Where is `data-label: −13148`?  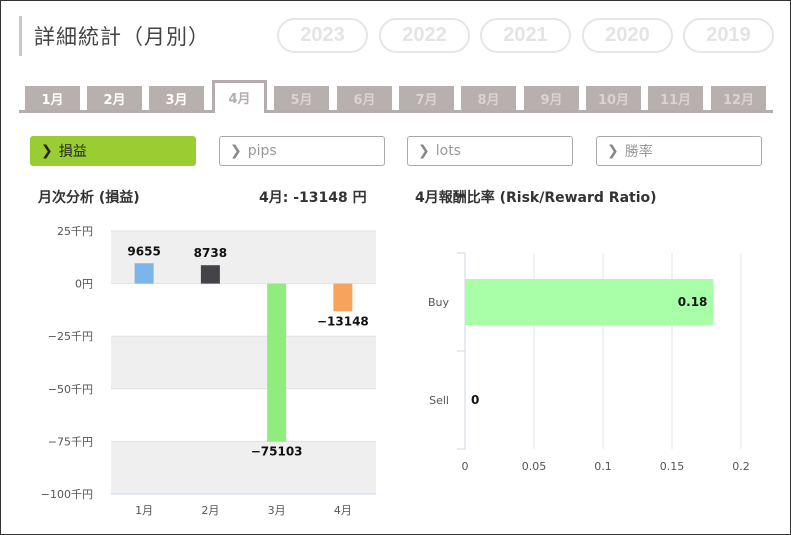
data-label: −13148 is located at coordinates (343, 321).